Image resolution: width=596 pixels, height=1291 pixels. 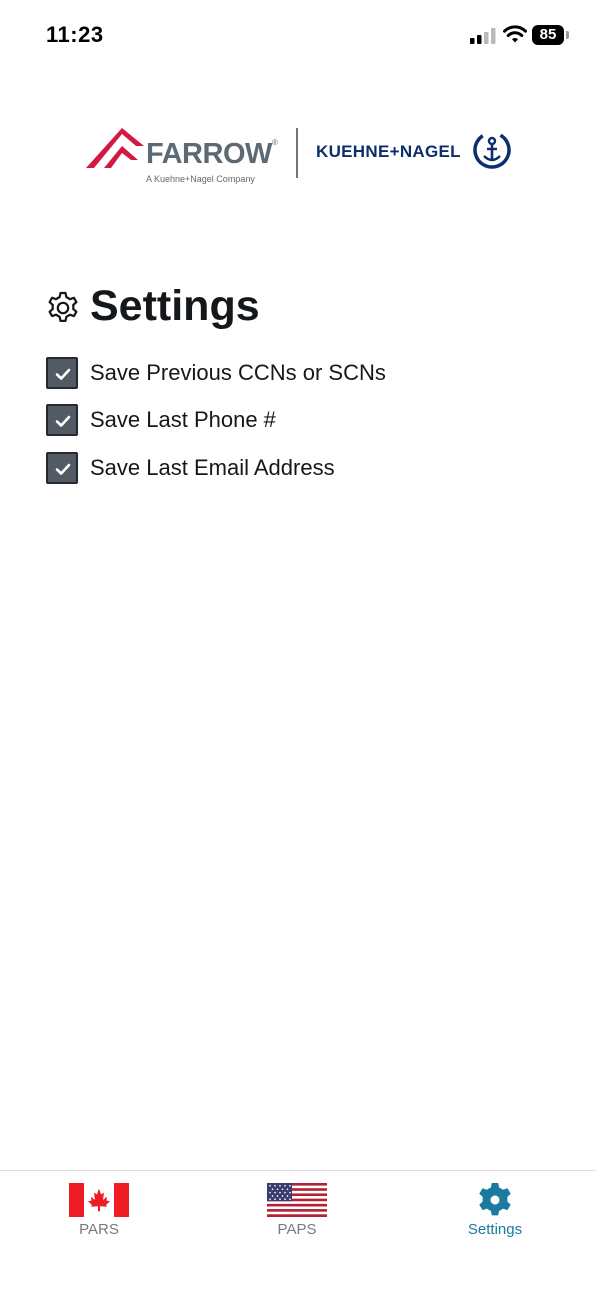 I want to click on tab-paps: PAPS, so click(x=297, y=1218).